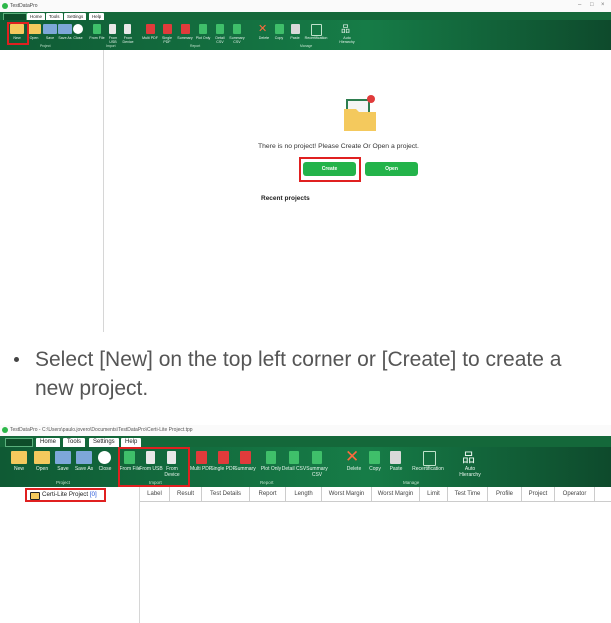 The height and width of the screenshot is (623, 611). What do you see at coordinates (127, 29) in the screenshot?
I see `device-icon` at bounding box center [127, 29].